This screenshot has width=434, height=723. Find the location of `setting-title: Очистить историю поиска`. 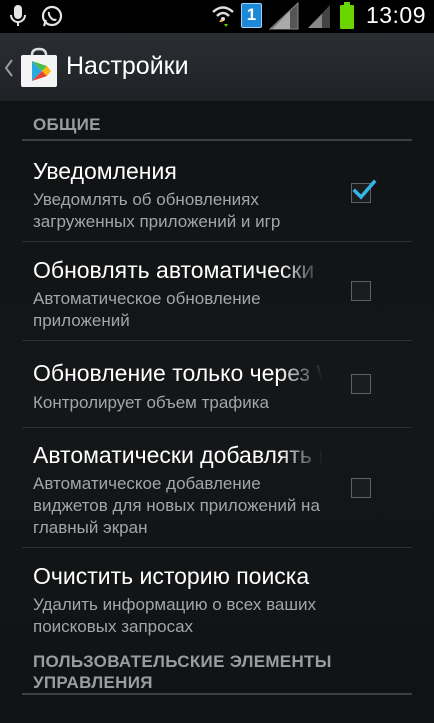

setting-title: Очистить историю поиска is located at coordinates (171, 576).